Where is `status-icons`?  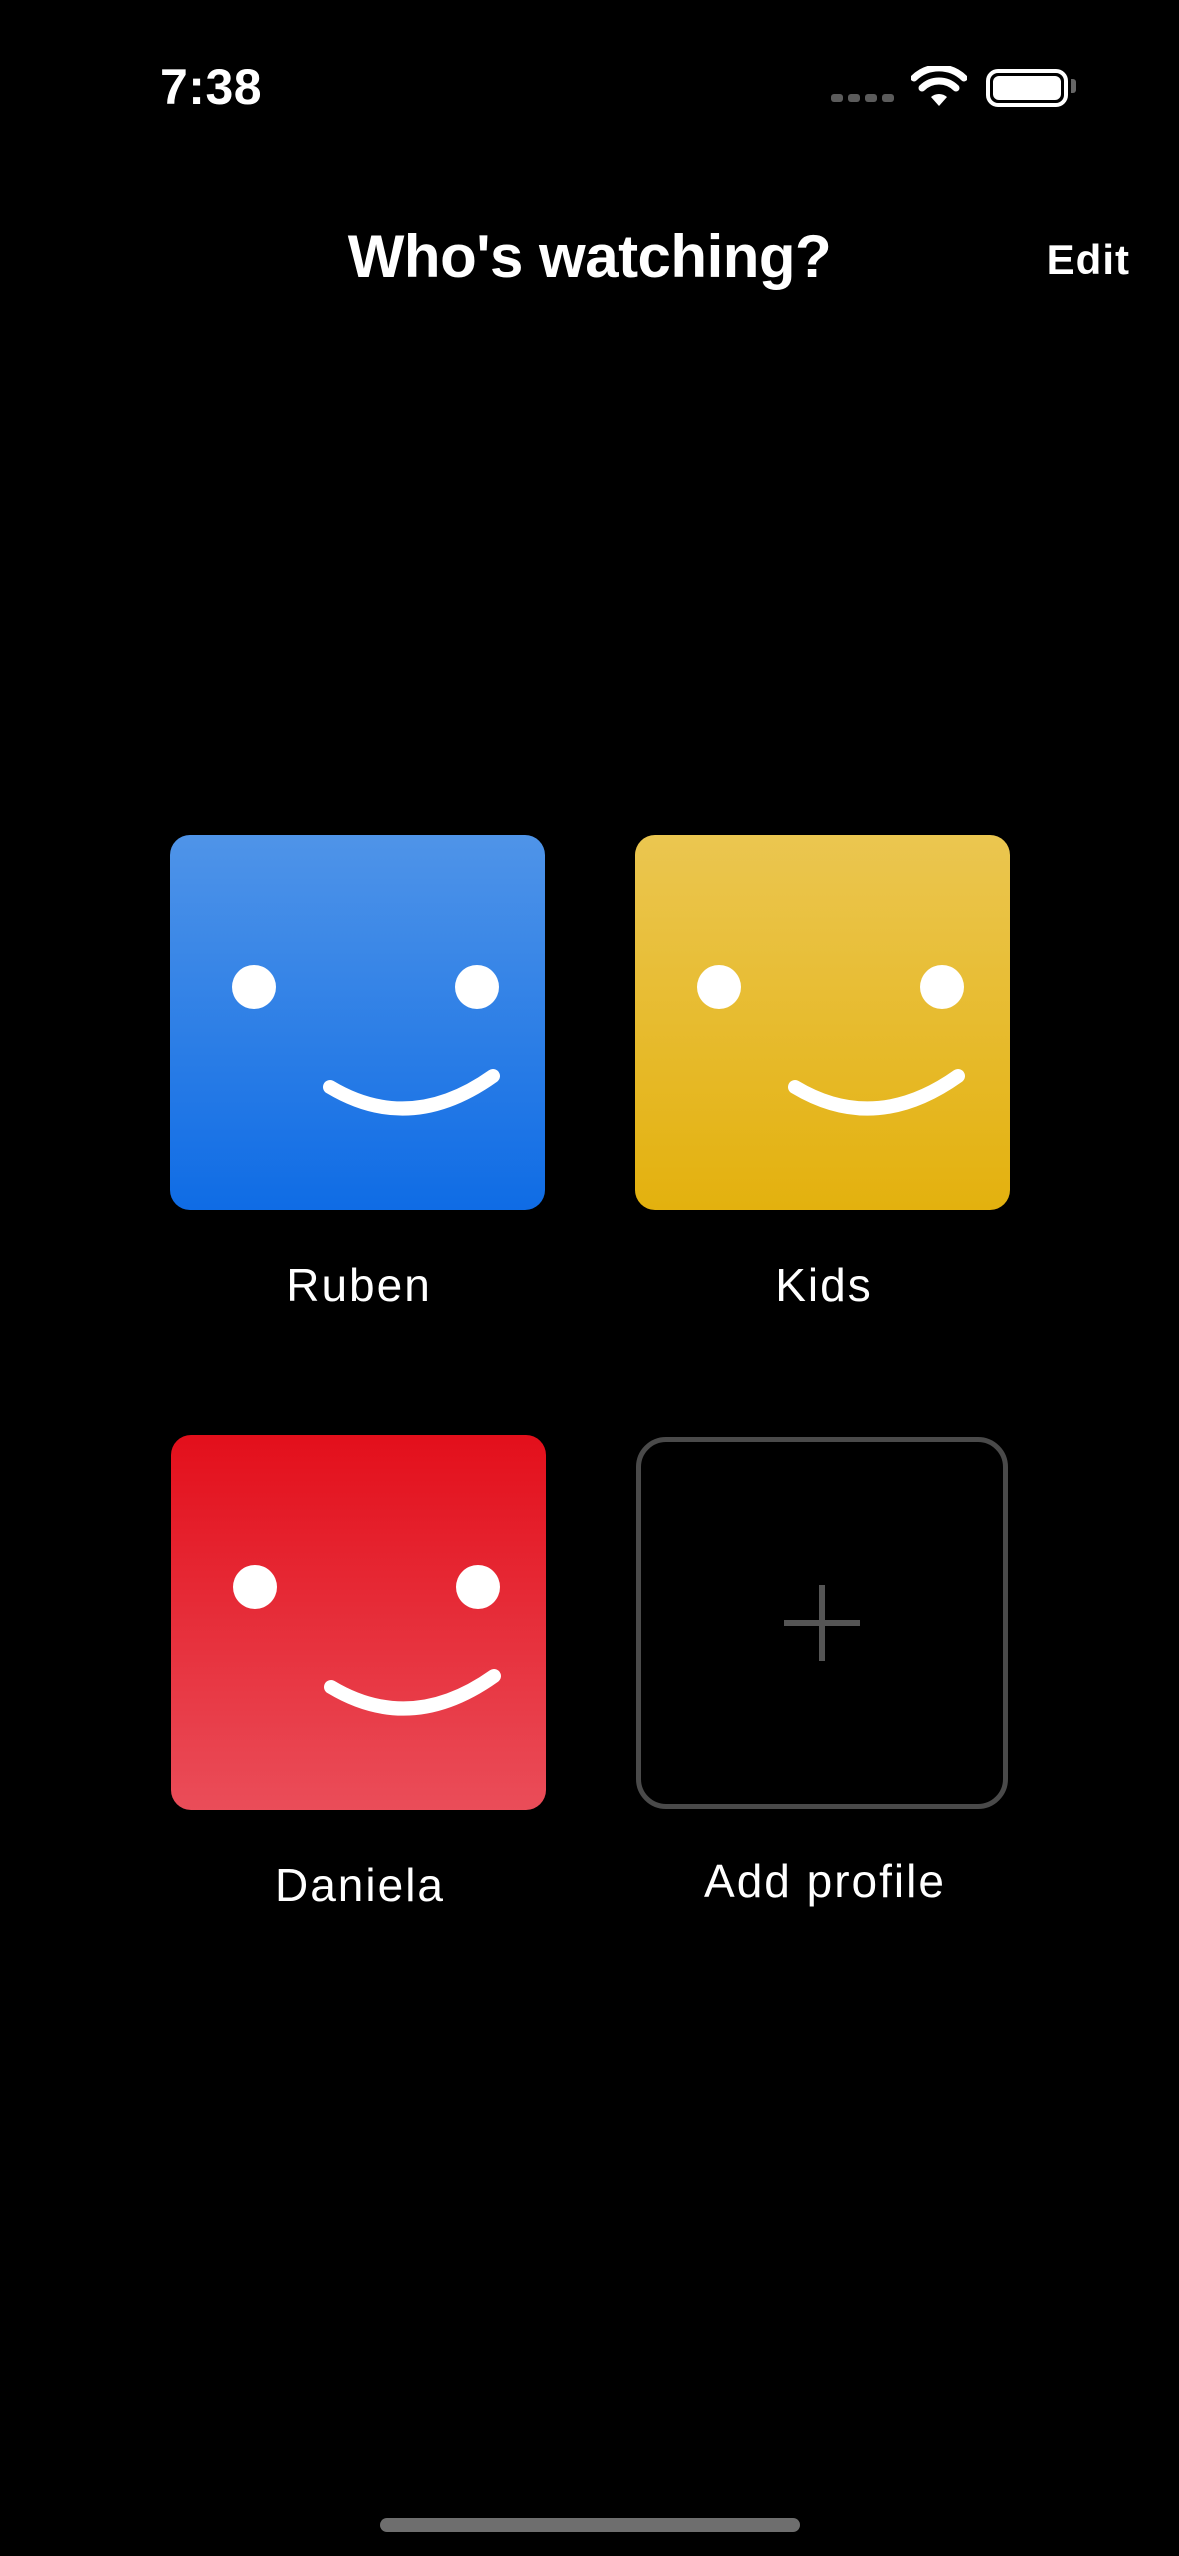 status-icons is located at coordinates (956, 88).